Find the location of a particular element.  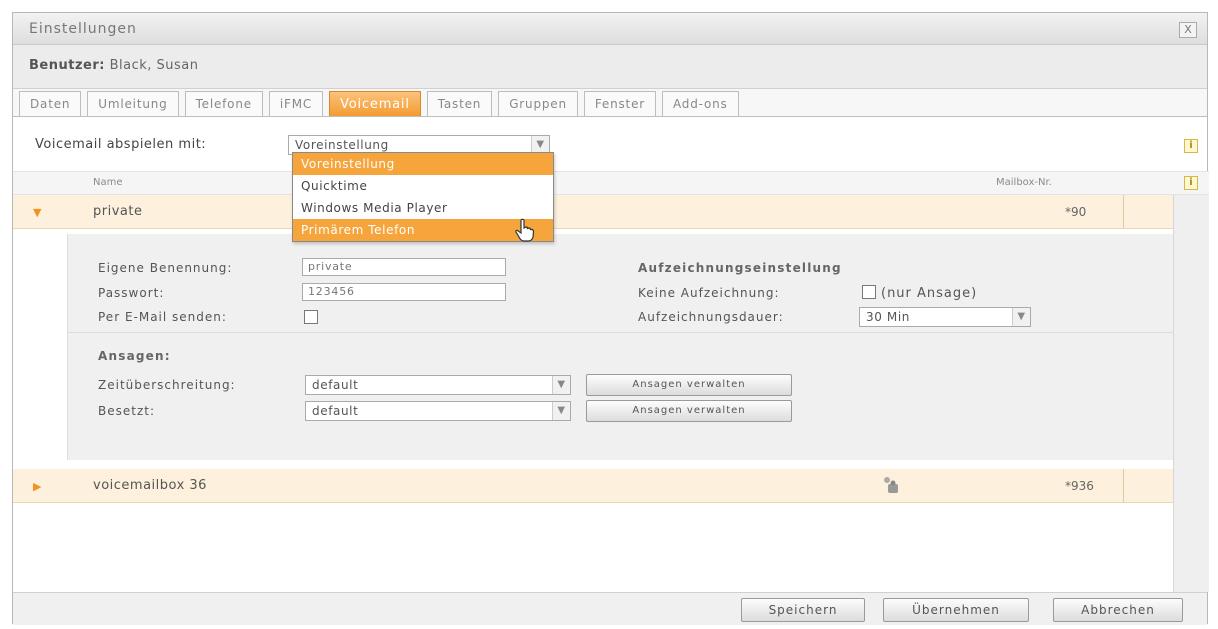

tab-umleitung: Umleitung is located at coordinates (133, 104).